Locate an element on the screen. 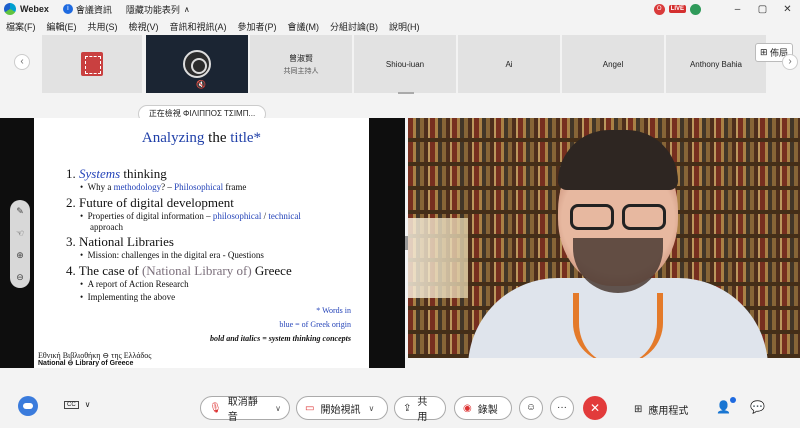  hide-menu-bar-button: 隱藏功能表列 ∧ is located at coordinates (158, 9).